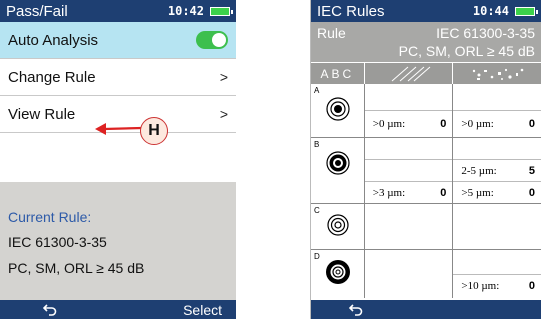  Describe the element at coordinates (50, 217) in the screenshot. I see `current-rule-title: Current Rule:` at that location.